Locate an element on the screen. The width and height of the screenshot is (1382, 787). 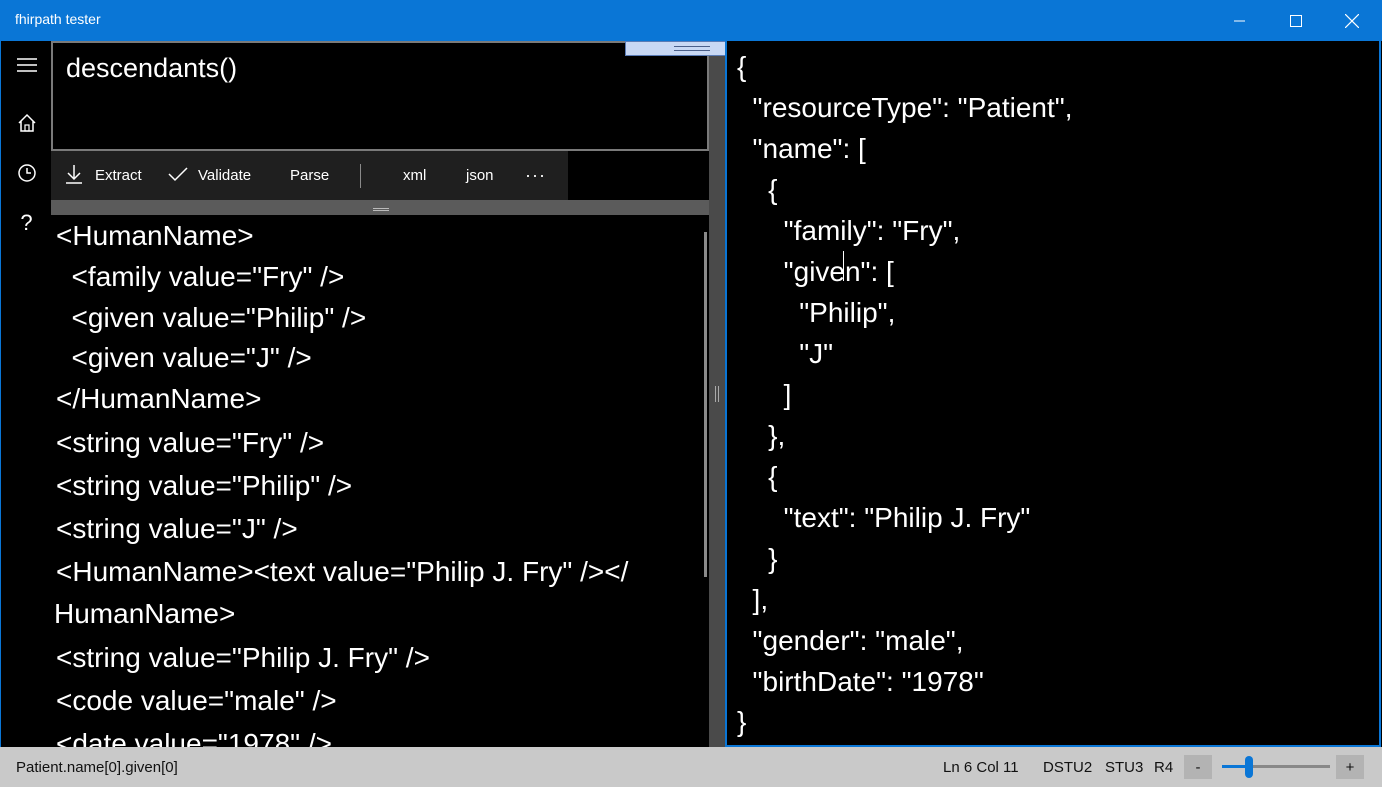
json-line: "birthDate": "1978" is located at coordinates (860, 681).